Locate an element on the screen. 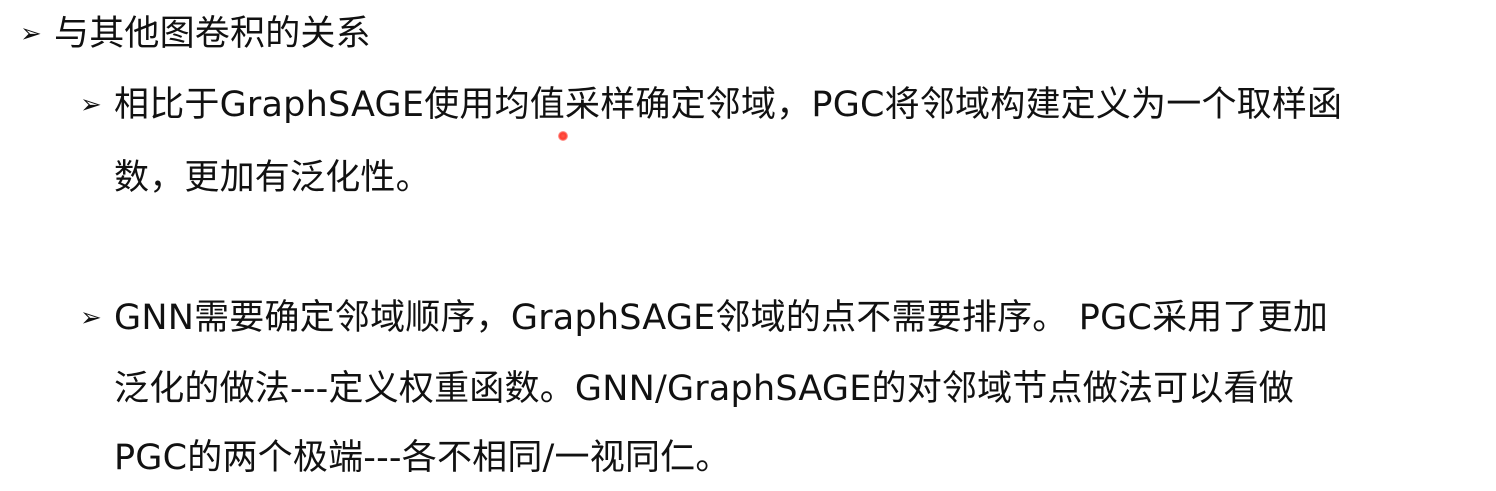 The width and height of the screenshot is (1496, 491). point-2-line-1: GNN需要确定邻域顺序，GraphSAGE邻域的点不需要排序。 PGC采用了更加 is located at coordinates (721, 318).